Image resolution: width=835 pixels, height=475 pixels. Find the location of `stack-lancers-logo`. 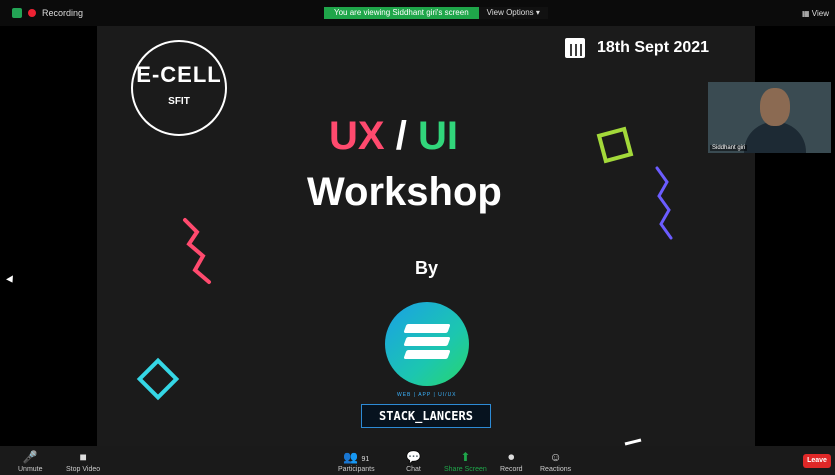

stack-lancers-logo is located at coordinates (427, 344).